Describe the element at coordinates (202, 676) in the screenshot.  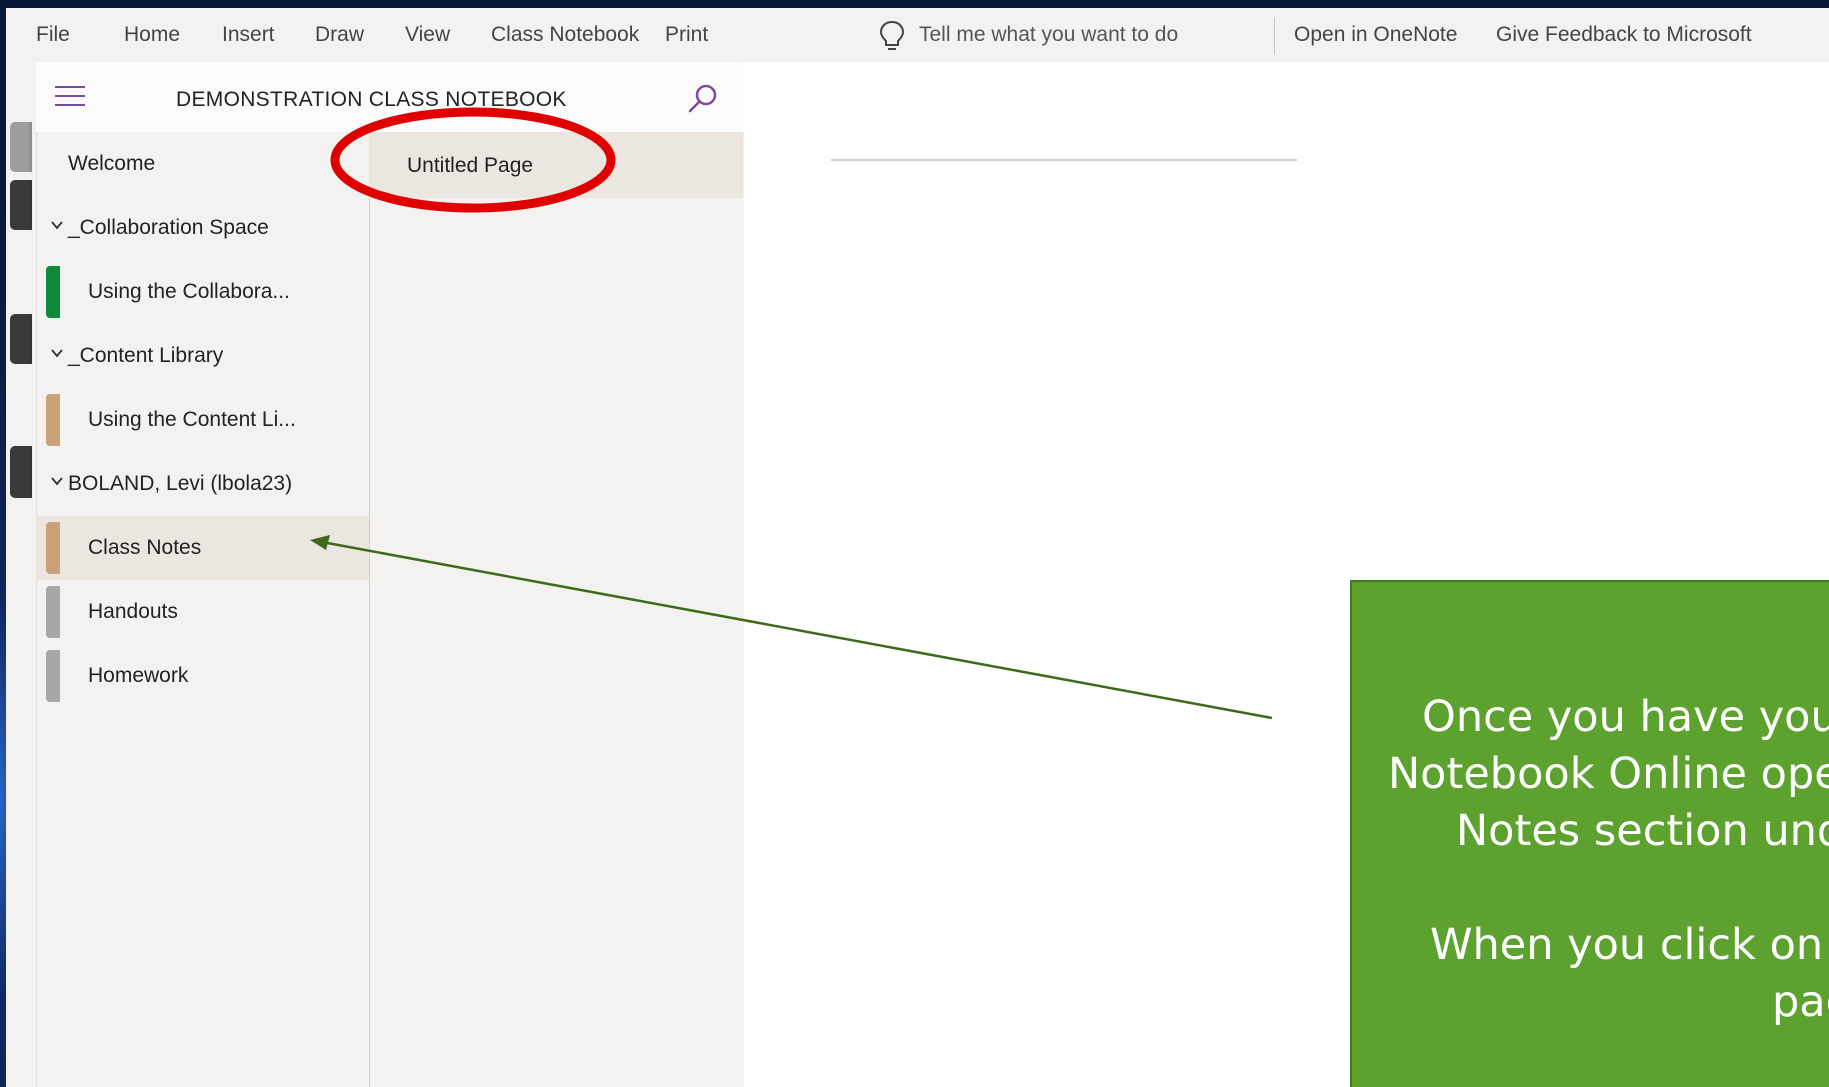
I see `section-item-homework: Homework` at that location.